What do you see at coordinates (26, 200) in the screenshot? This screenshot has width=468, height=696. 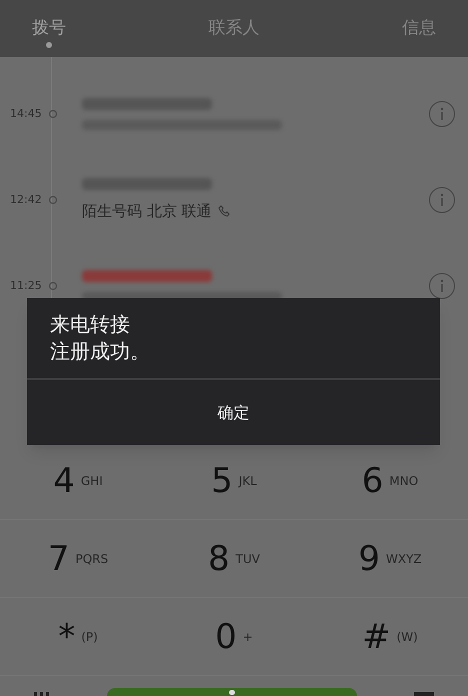 I see `call-time: 12:42` at bounding box center [26, 200].